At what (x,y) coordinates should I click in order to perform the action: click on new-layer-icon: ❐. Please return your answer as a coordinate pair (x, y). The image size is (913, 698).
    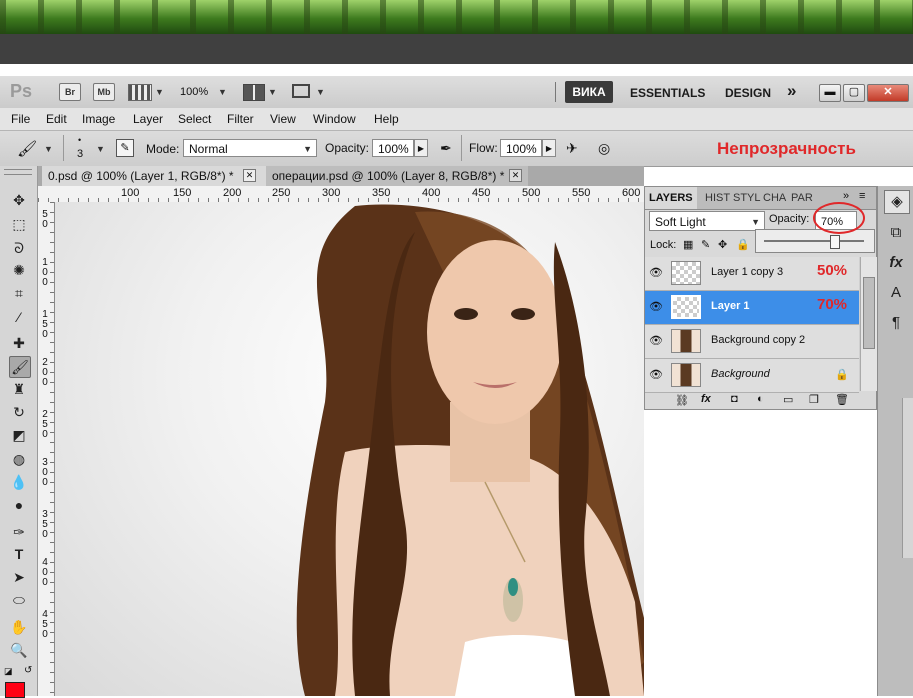
    Looking at the image, I should click on (814, 399).